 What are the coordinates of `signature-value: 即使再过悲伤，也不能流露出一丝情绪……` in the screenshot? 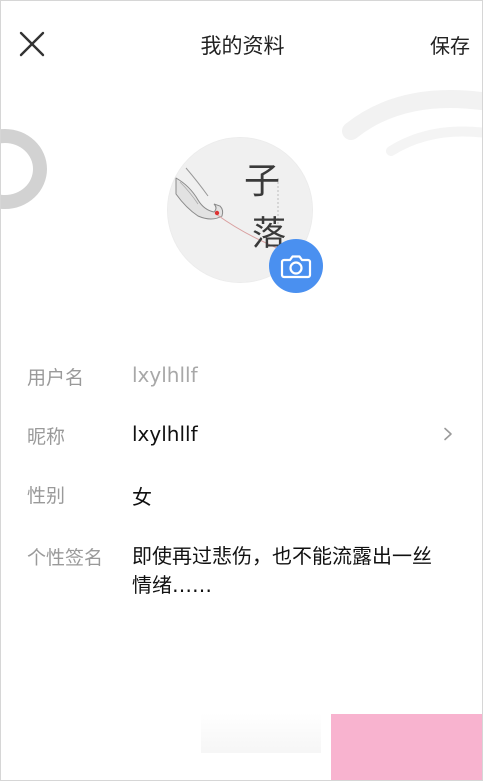 It's located at (282, 570).